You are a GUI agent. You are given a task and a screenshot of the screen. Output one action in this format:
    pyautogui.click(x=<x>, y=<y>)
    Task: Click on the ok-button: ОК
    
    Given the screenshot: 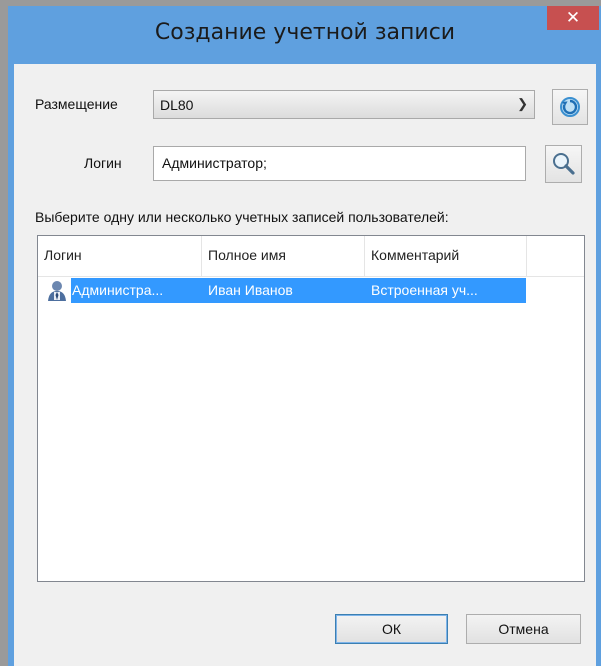 What is the action you would take?
    pyautogui.click(x=391, y=629)
    